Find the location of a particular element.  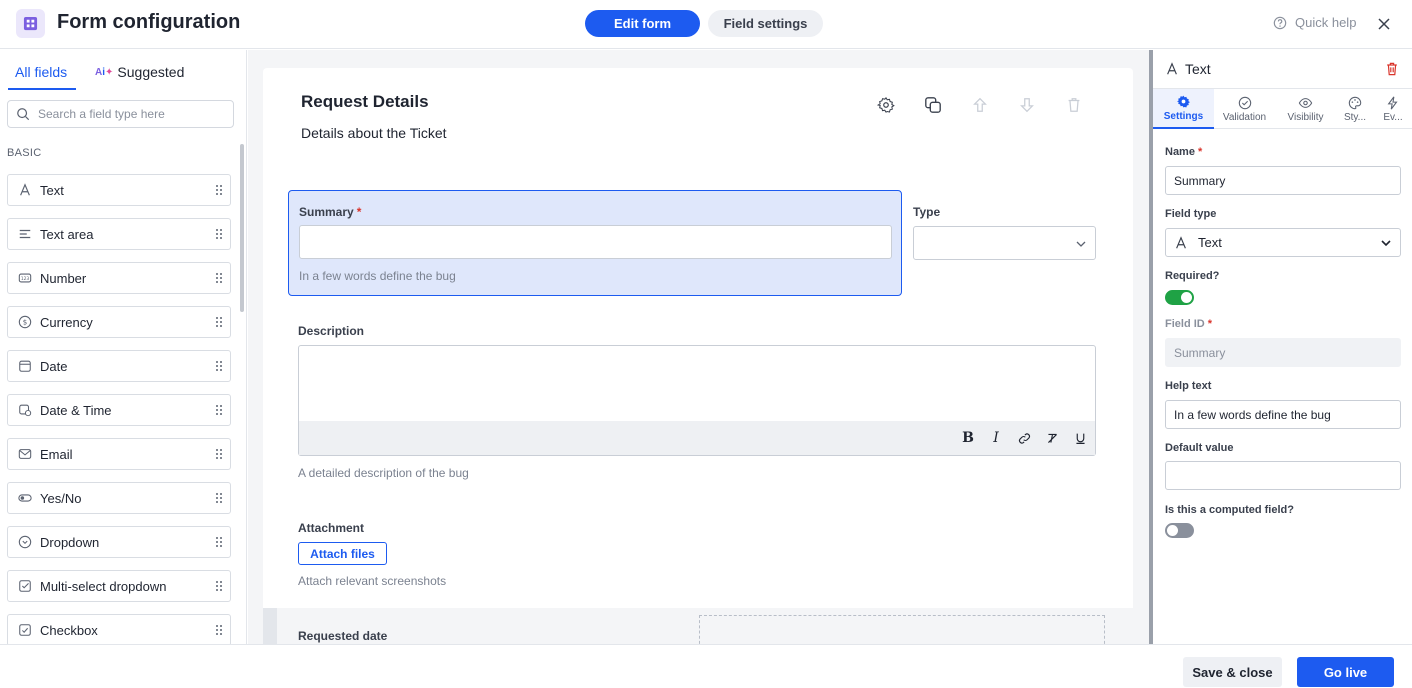

dropdown-icon is located at coordinates (25, 542).